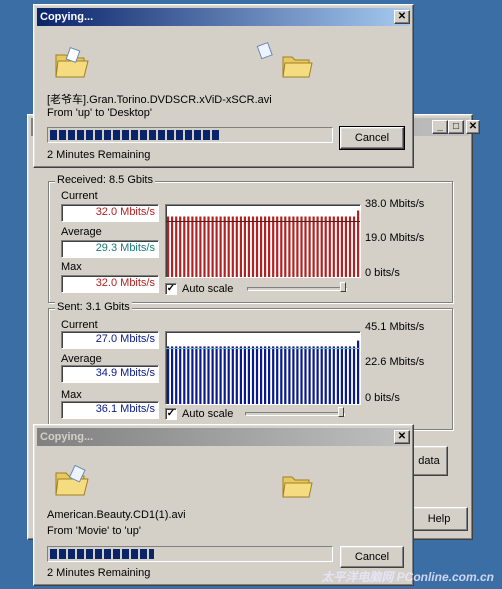 The height and width of the screenshot is (589, 502). I want to click on received-axis-mid: 19.0 Mbits/s, so click(395, 238).